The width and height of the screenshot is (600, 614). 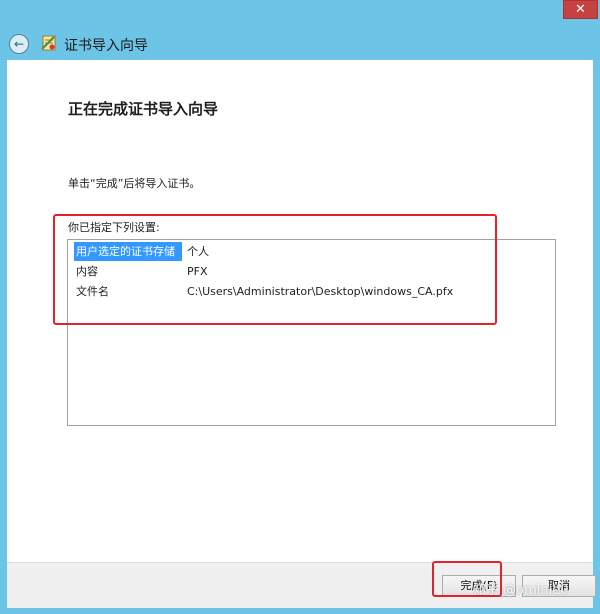 What do you see at coordinates (48, 43) in the screenshot?
I see `certificate-wizard-icon` at bounding box center [48, 43].